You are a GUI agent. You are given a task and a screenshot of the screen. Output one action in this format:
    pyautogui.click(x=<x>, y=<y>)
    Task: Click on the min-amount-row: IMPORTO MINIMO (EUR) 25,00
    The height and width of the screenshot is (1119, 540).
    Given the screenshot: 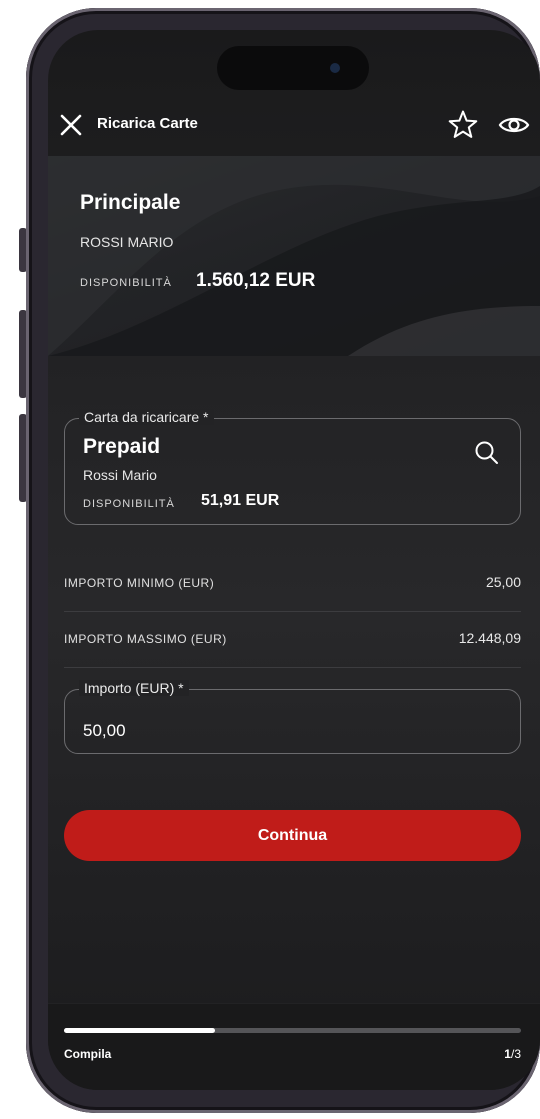 What is the action you would take?
    pyautogui.click(x=292, y=584)
    